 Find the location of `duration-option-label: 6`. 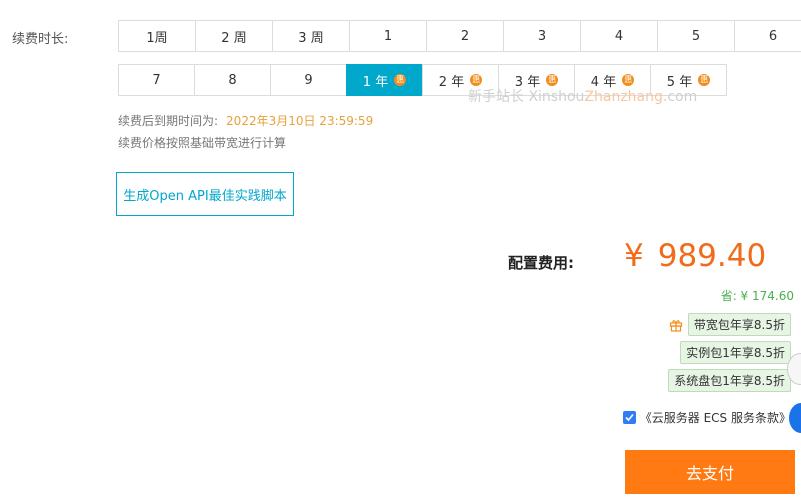

duration-option-label: 6 is located at coordinates (773, 36).